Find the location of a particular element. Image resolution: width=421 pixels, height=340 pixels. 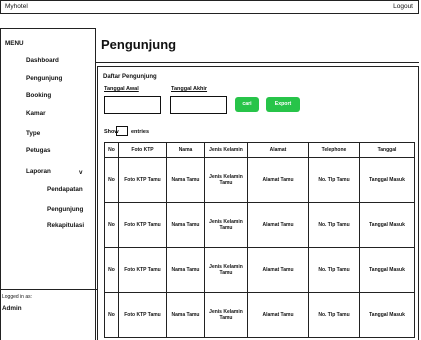

col-header-jenis-kelamin: Jenis Kelamin is located at coordinates (226, 150).